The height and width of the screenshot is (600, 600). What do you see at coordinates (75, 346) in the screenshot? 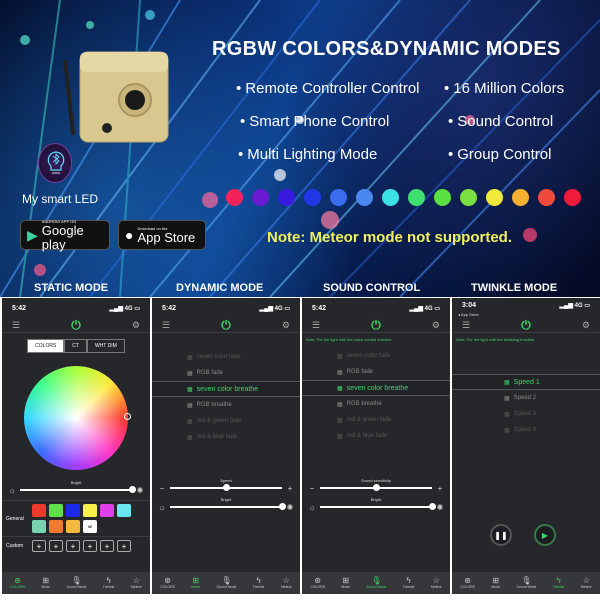
I see `segment-ct: CT` at bounding box center [75, 346].